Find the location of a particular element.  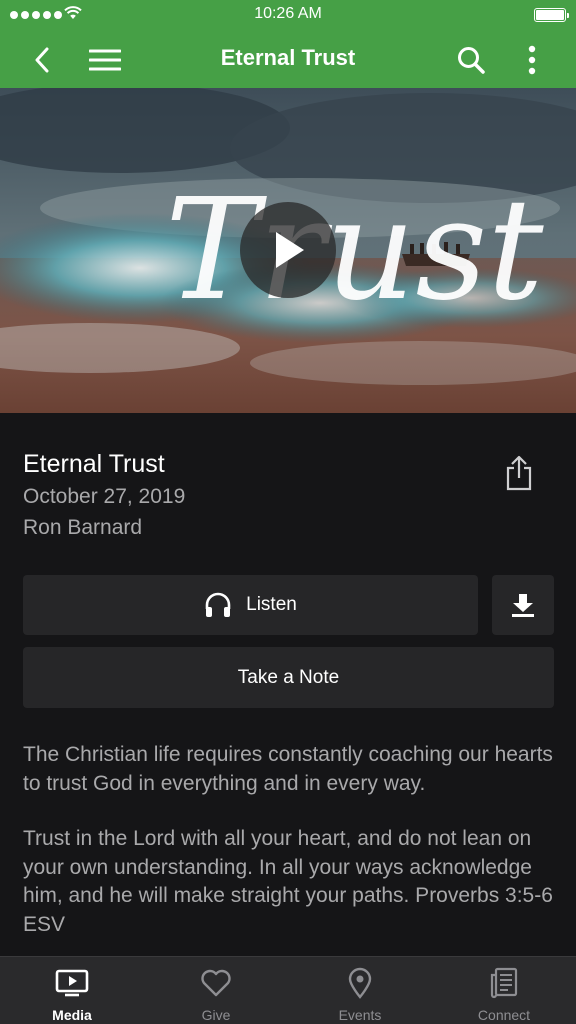

heart-icon is located at coordinates (216, 983).